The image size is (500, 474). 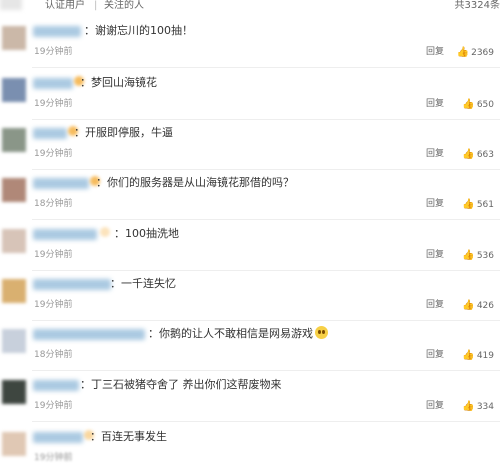 What do you see at coordinates (250, 195) in the screenshot?
I see `comment-item: ：你们的服务器是从山海镜花那借的吗？ 18分钟前 回复 👍 561` at bounding box center [250, 195].